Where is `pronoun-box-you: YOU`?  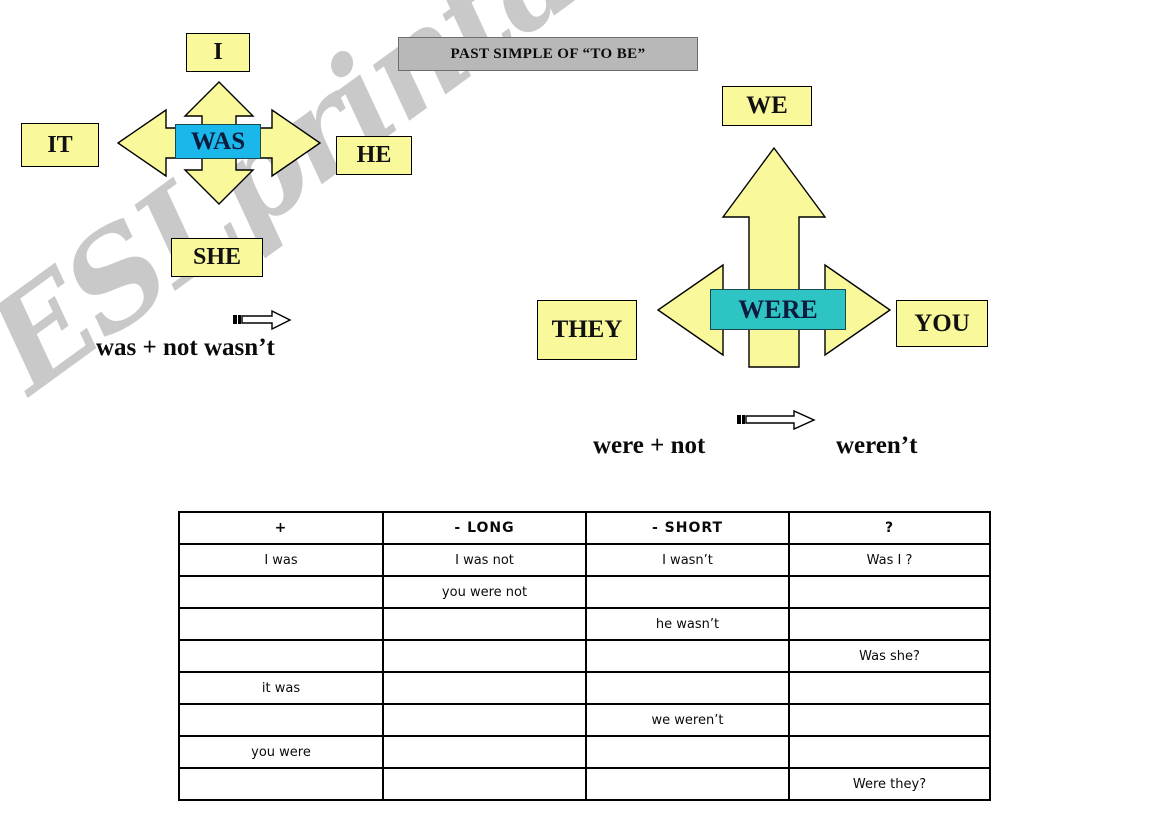
pronoun-box-you: YOU is located at coordinates (942, 323).